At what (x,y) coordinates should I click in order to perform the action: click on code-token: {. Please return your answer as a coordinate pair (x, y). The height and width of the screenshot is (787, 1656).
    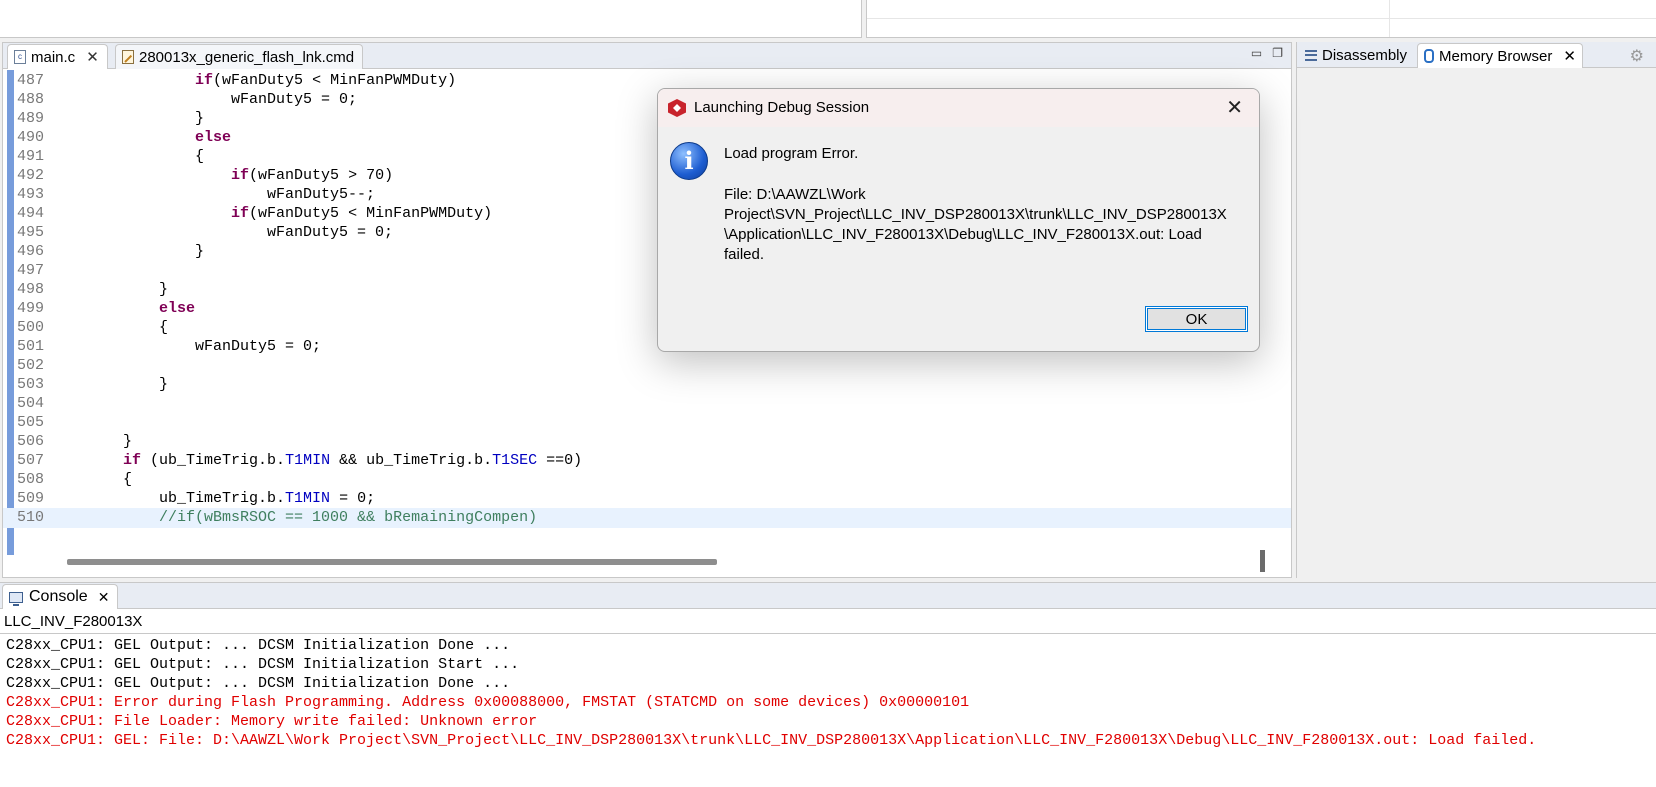
    Looking at the image, I should click on (128, 156).